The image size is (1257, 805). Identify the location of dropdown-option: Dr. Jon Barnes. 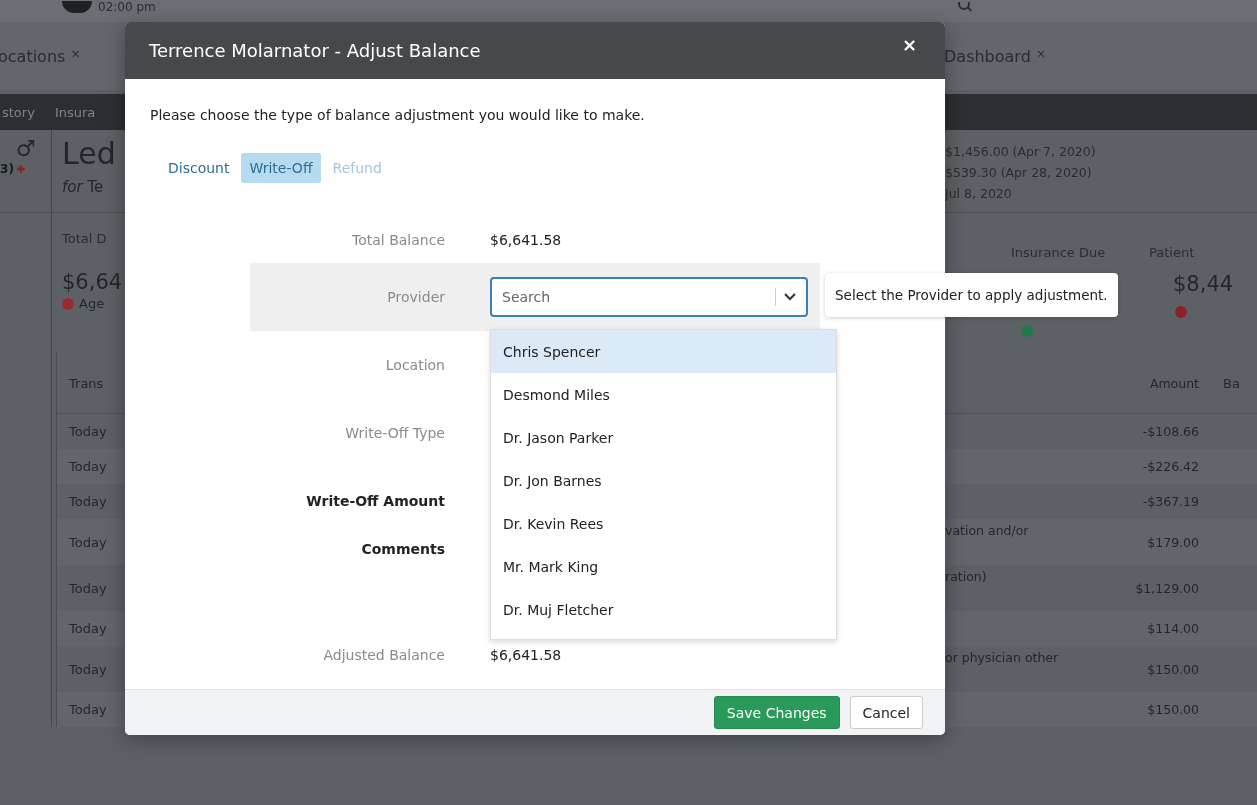
(663, 481).